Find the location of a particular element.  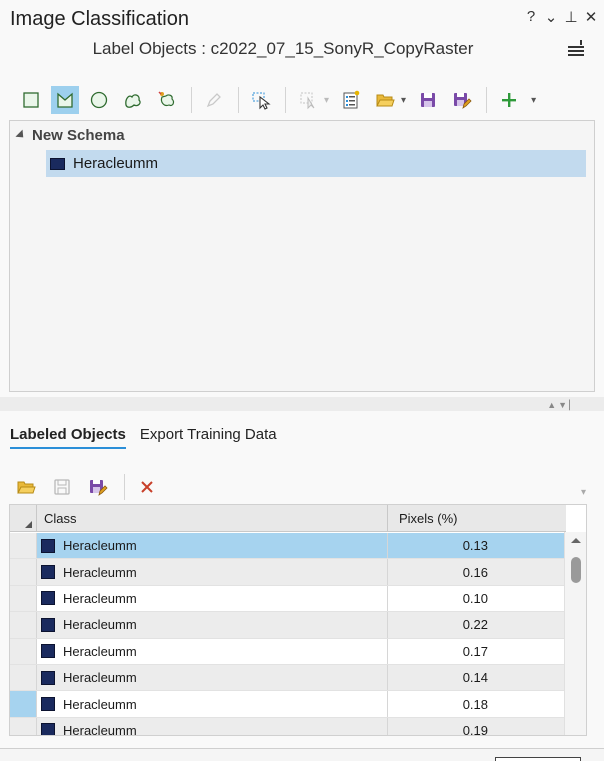

select-all-corner is located at coordinates (23, 518).